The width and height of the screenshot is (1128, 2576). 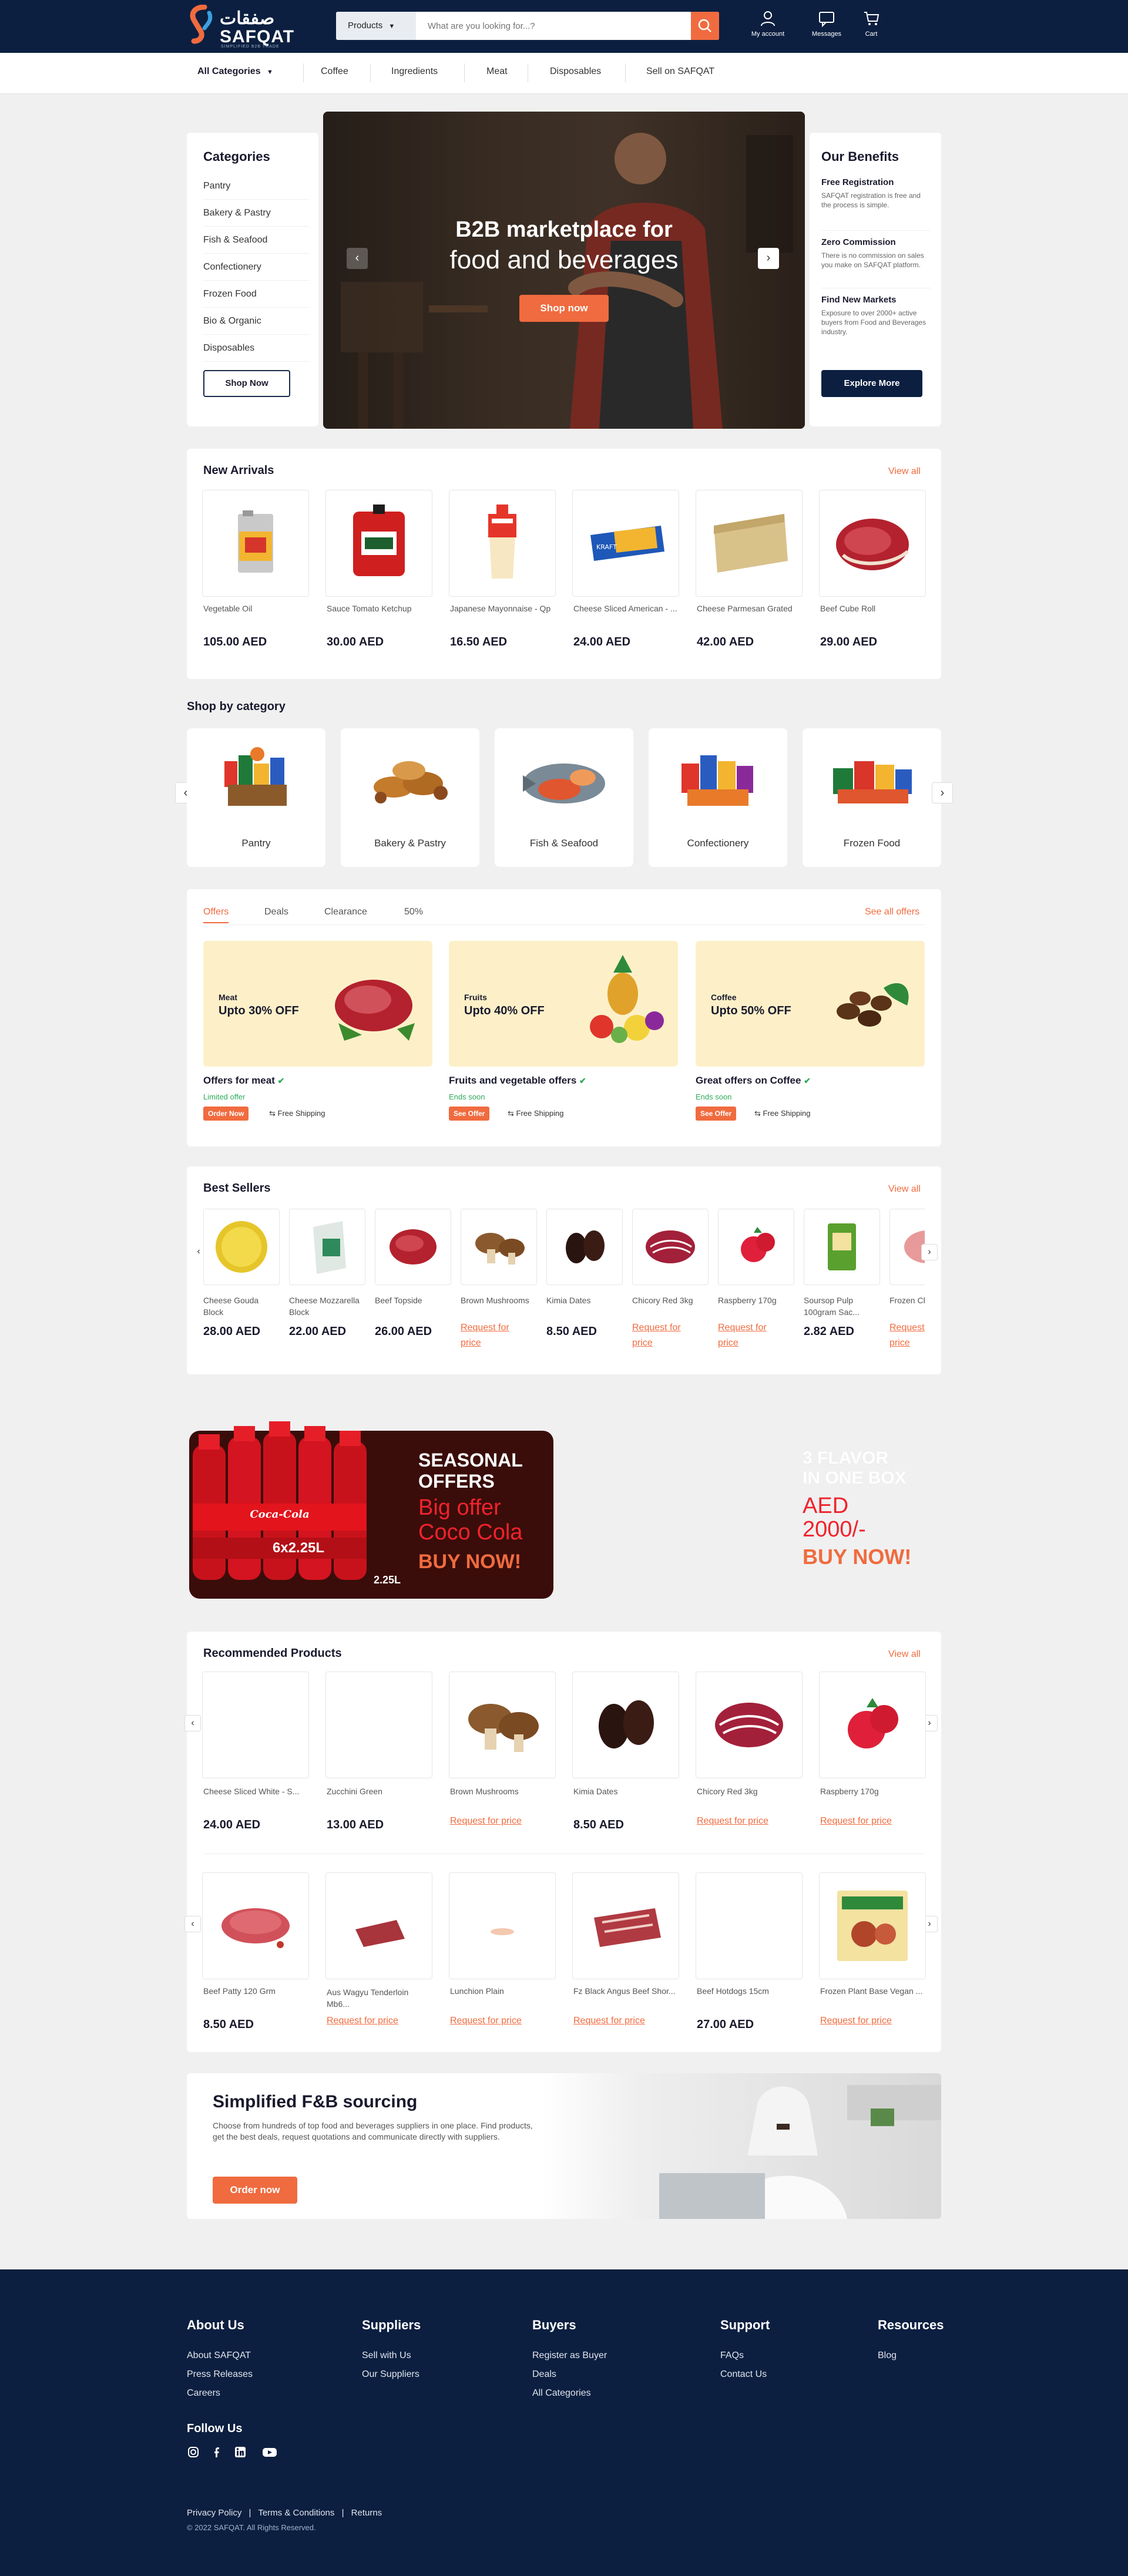 I want to click on product-name: Raspberry 170g, so click(x=756, y=1300).